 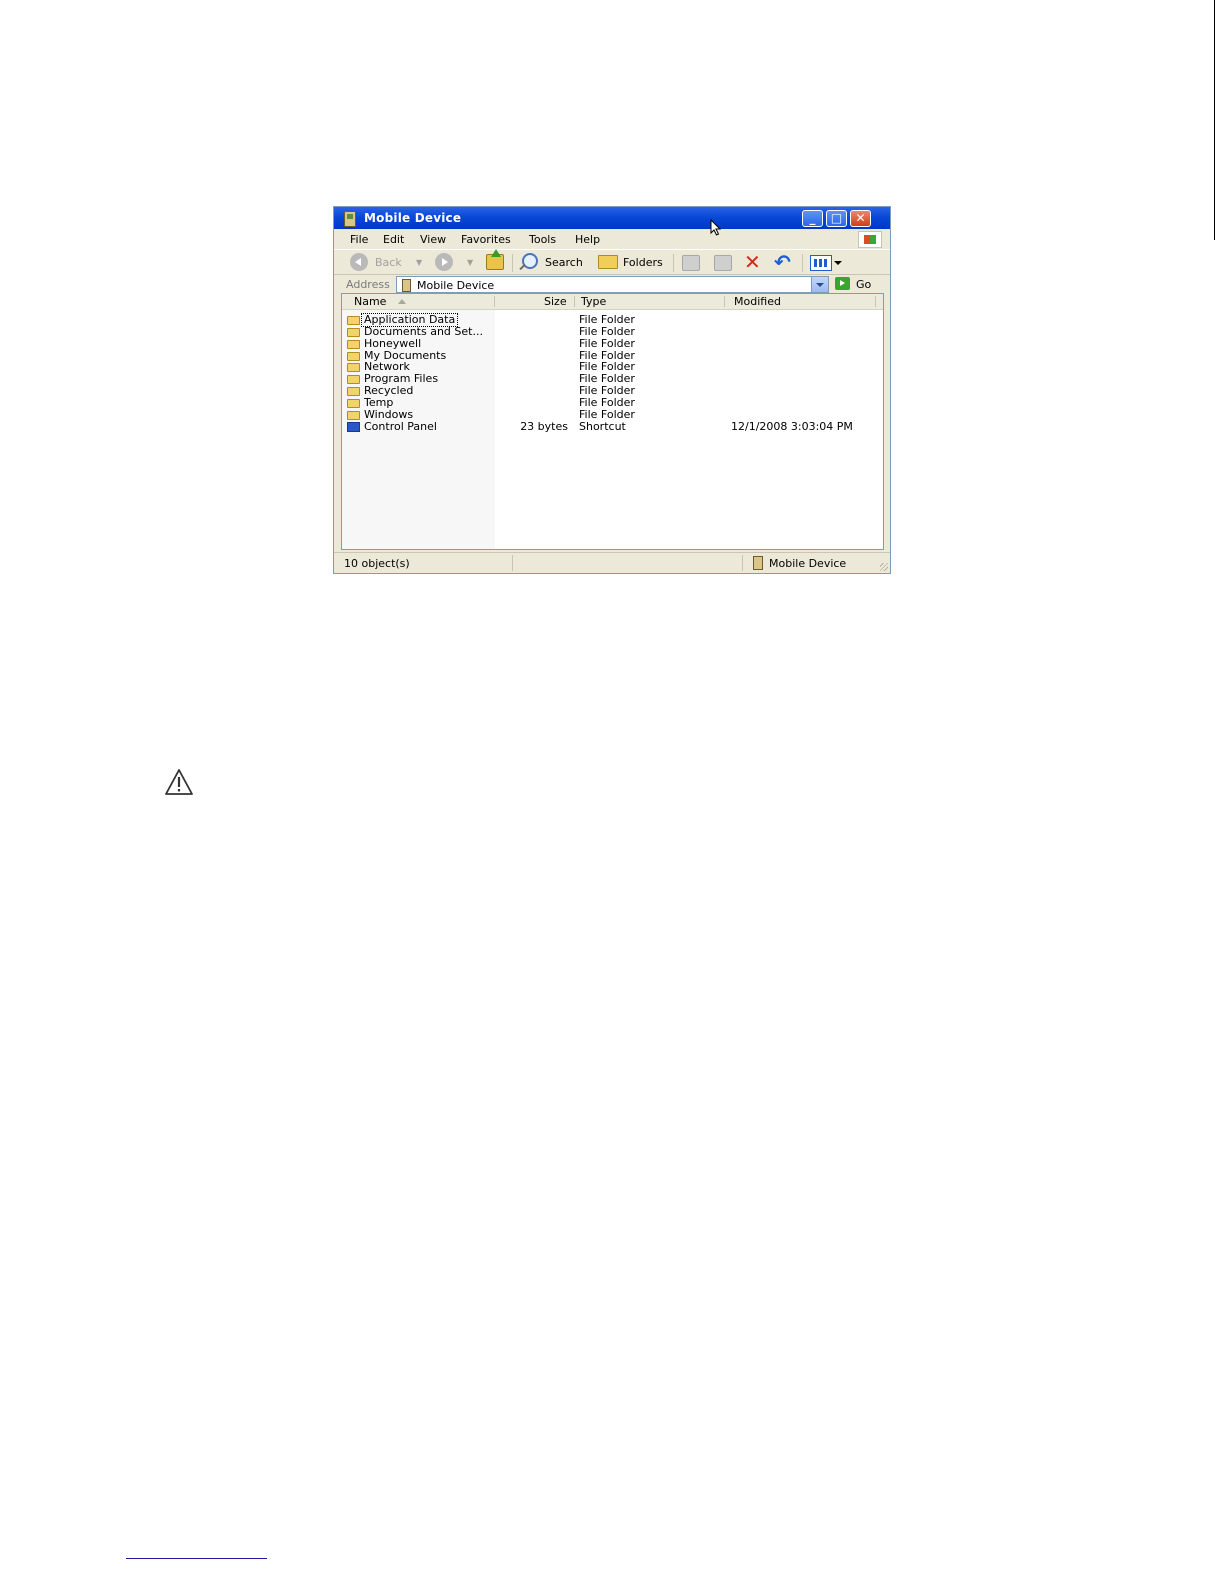 What do you see at coordinates (196, 1558) in the screenshot?
I see `footnote-rule` at bounding box center [196, 1558].